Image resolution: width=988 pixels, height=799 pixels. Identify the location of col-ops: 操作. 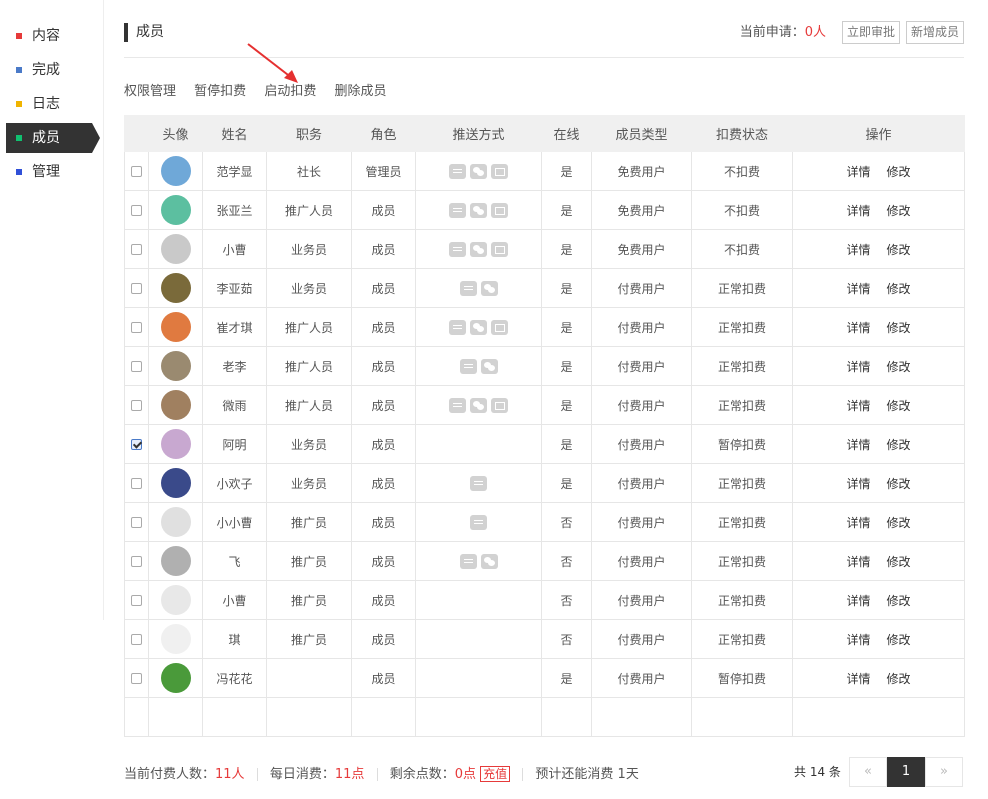
(878, 133).